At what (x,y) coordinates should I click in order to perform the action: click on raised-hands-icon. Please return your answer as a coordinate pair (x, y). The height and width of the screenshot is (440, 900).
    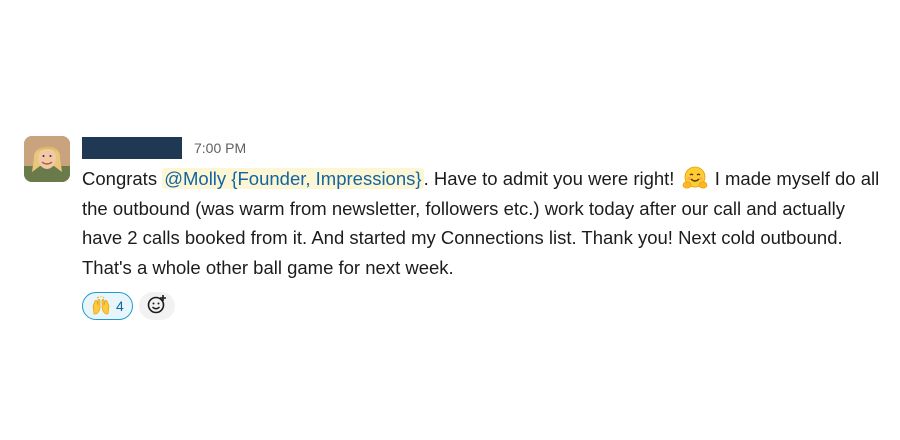
    Looking at the image, I should click on (101, 306).